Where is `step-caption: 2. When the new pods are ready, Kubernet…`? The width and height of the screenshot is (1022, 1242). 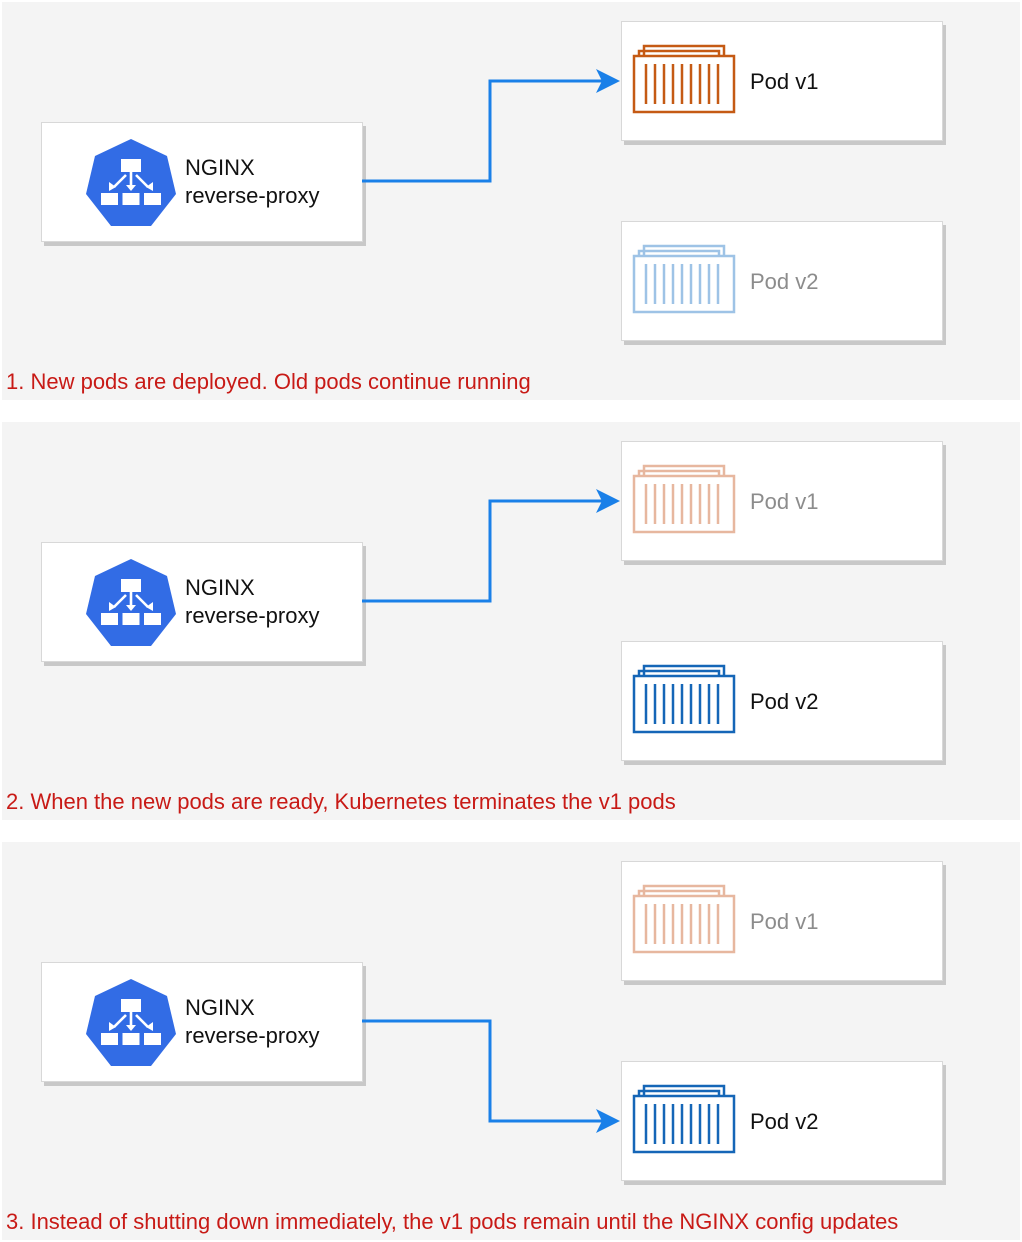
step-caption: 2. When the new pods are ready, Kubernet… is located at coordinates (341, 801).